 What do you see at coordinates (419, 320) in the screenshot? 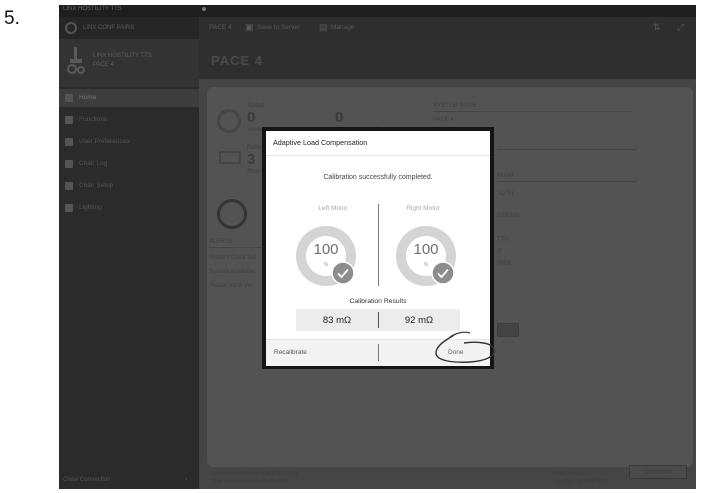
I see `right-result-value: 92 mΩ` at bounding box center [419, 320].